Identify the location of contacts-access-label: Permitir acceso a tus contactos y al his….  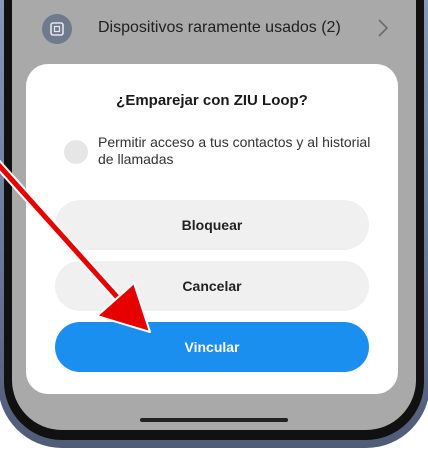
(234, 150).